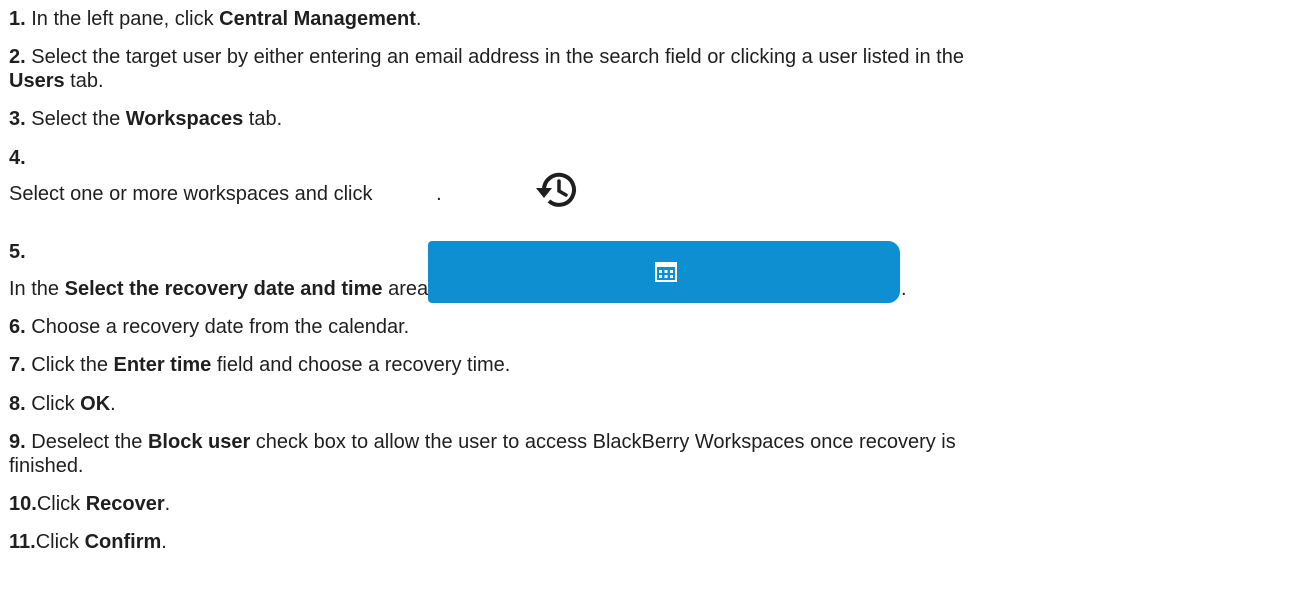  Describe the element at coordinates (17, 442) in the screenshot. I see `step-number: 9.` at that location.